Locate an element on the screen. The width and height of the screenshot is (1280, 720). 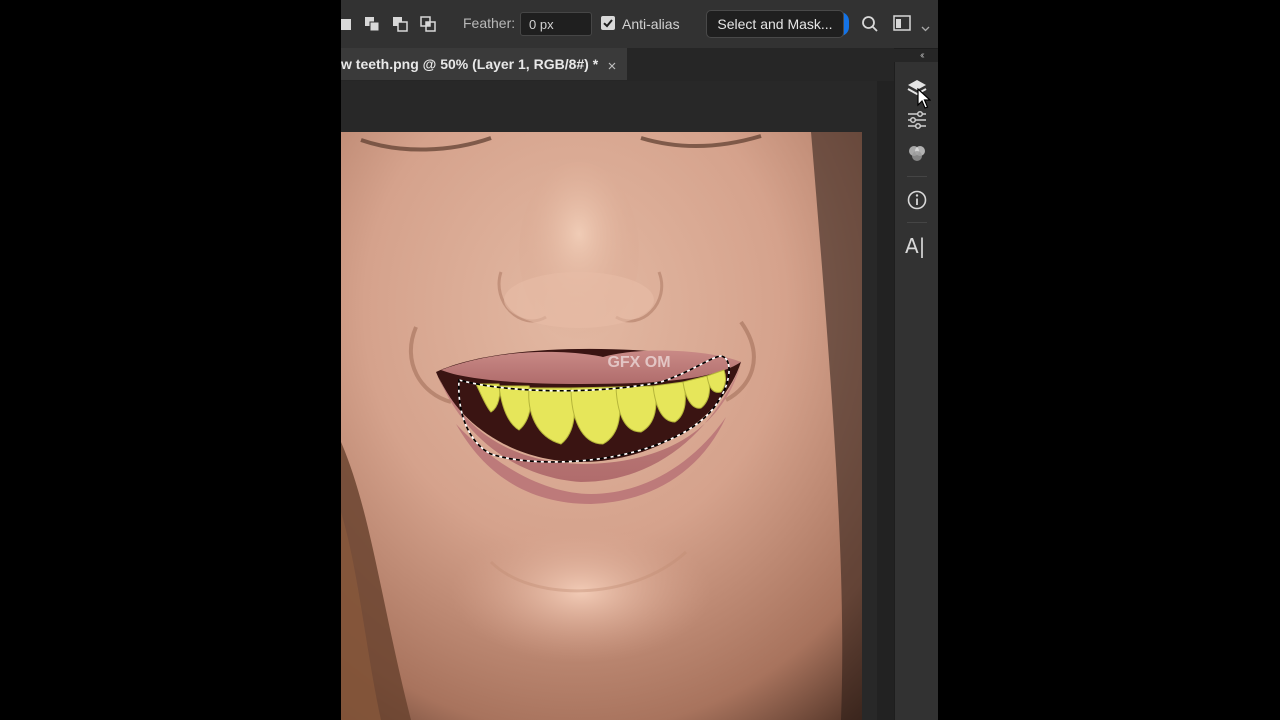
chevron-down-icon is located at coordinates (925, 28).